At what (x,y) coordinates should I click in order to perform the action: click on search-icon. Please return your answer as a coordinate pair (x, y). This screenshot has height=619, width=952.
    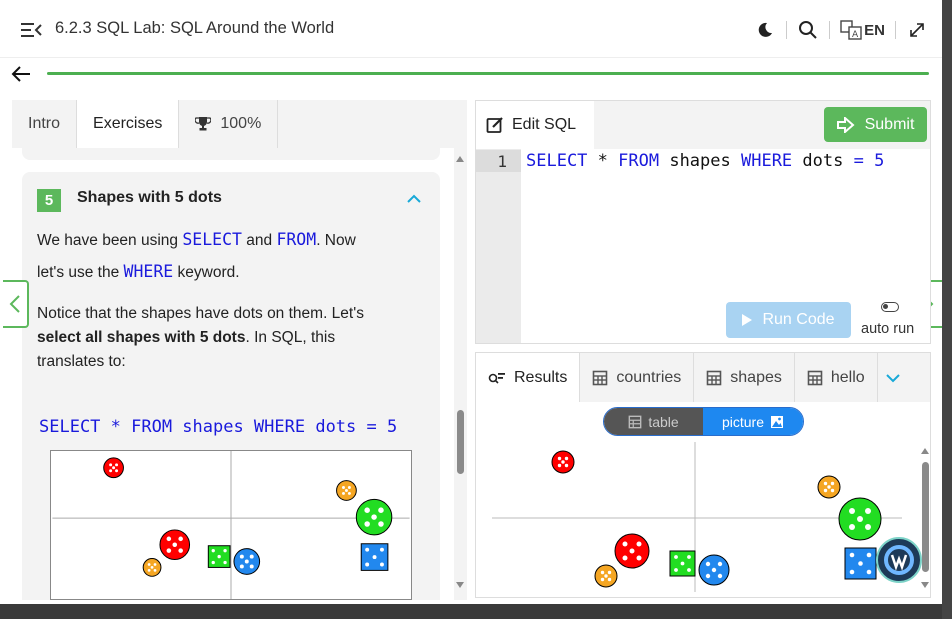
    Looking at the image, I should click on (808, 30).